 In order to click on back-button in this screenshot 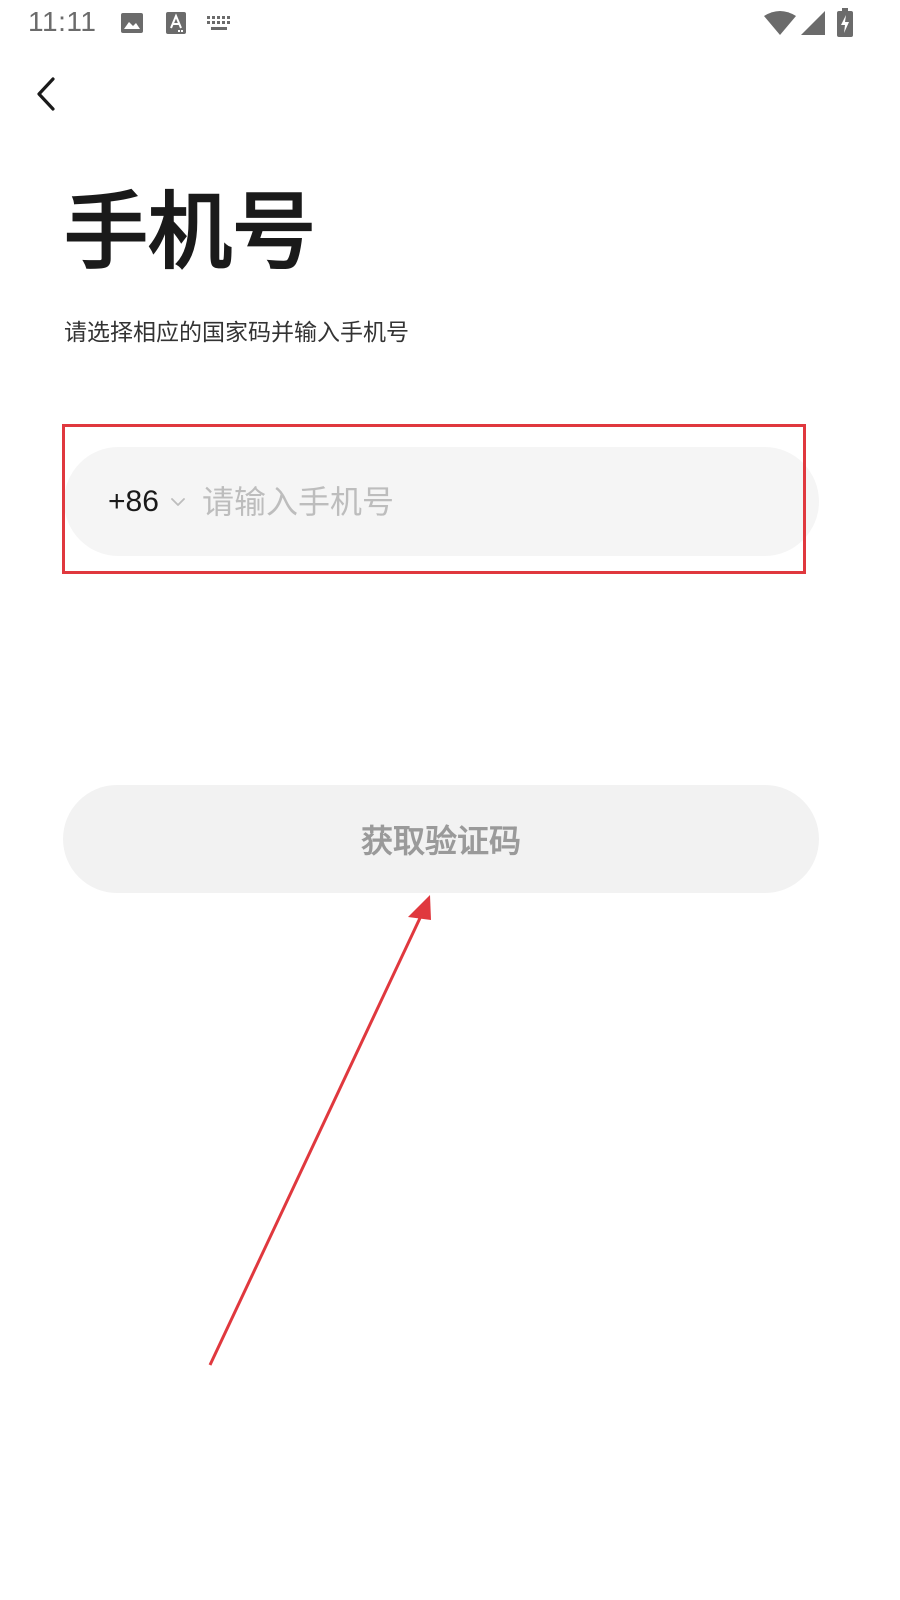, I will do `click(46, 96)`.